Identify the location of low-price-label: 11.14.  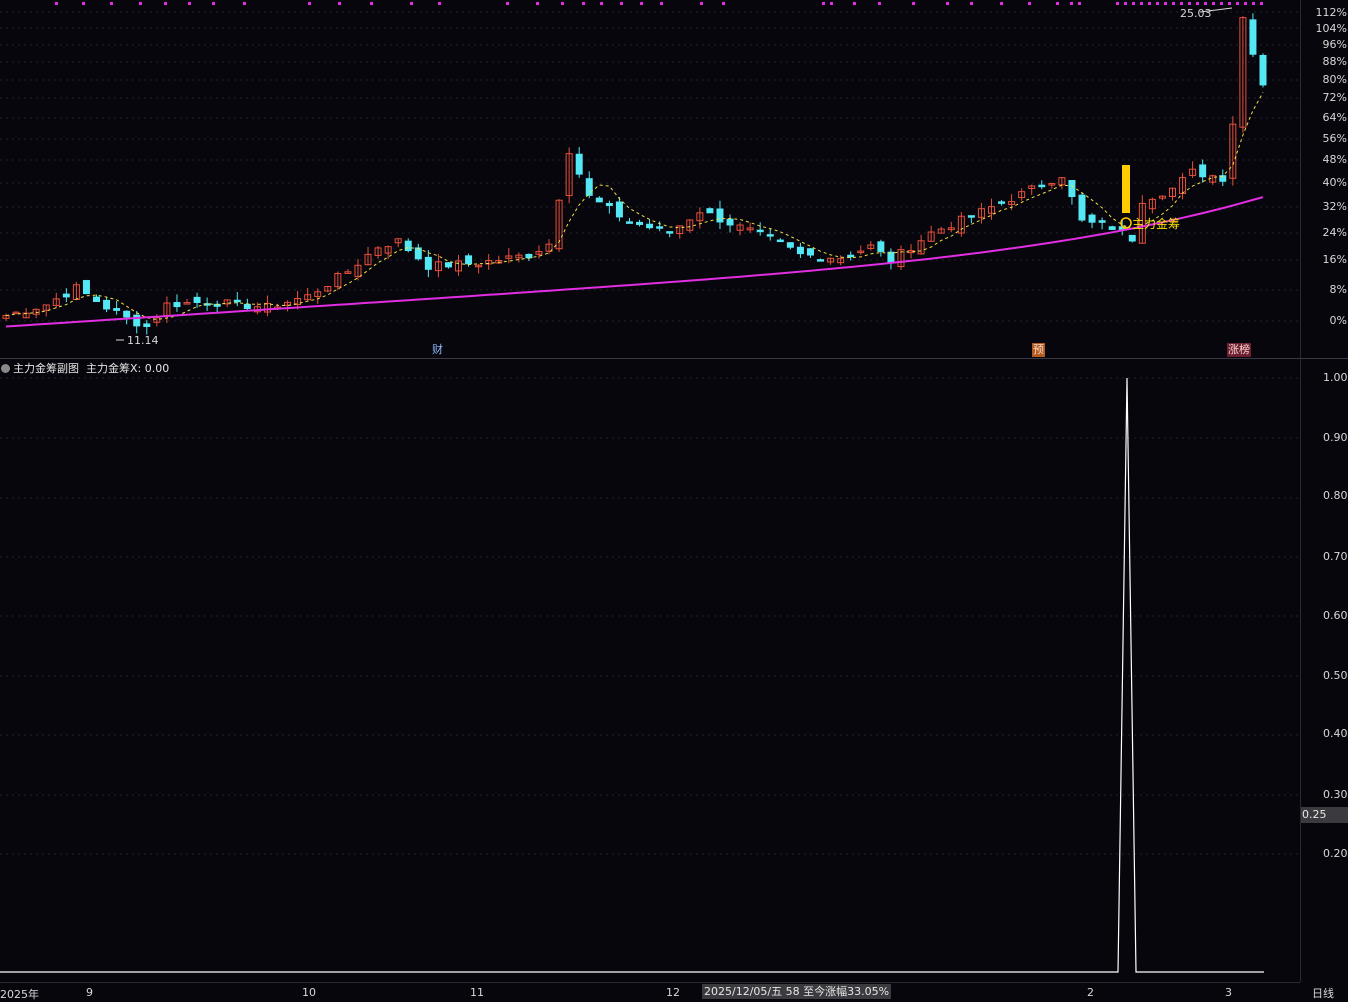
(143, 340).